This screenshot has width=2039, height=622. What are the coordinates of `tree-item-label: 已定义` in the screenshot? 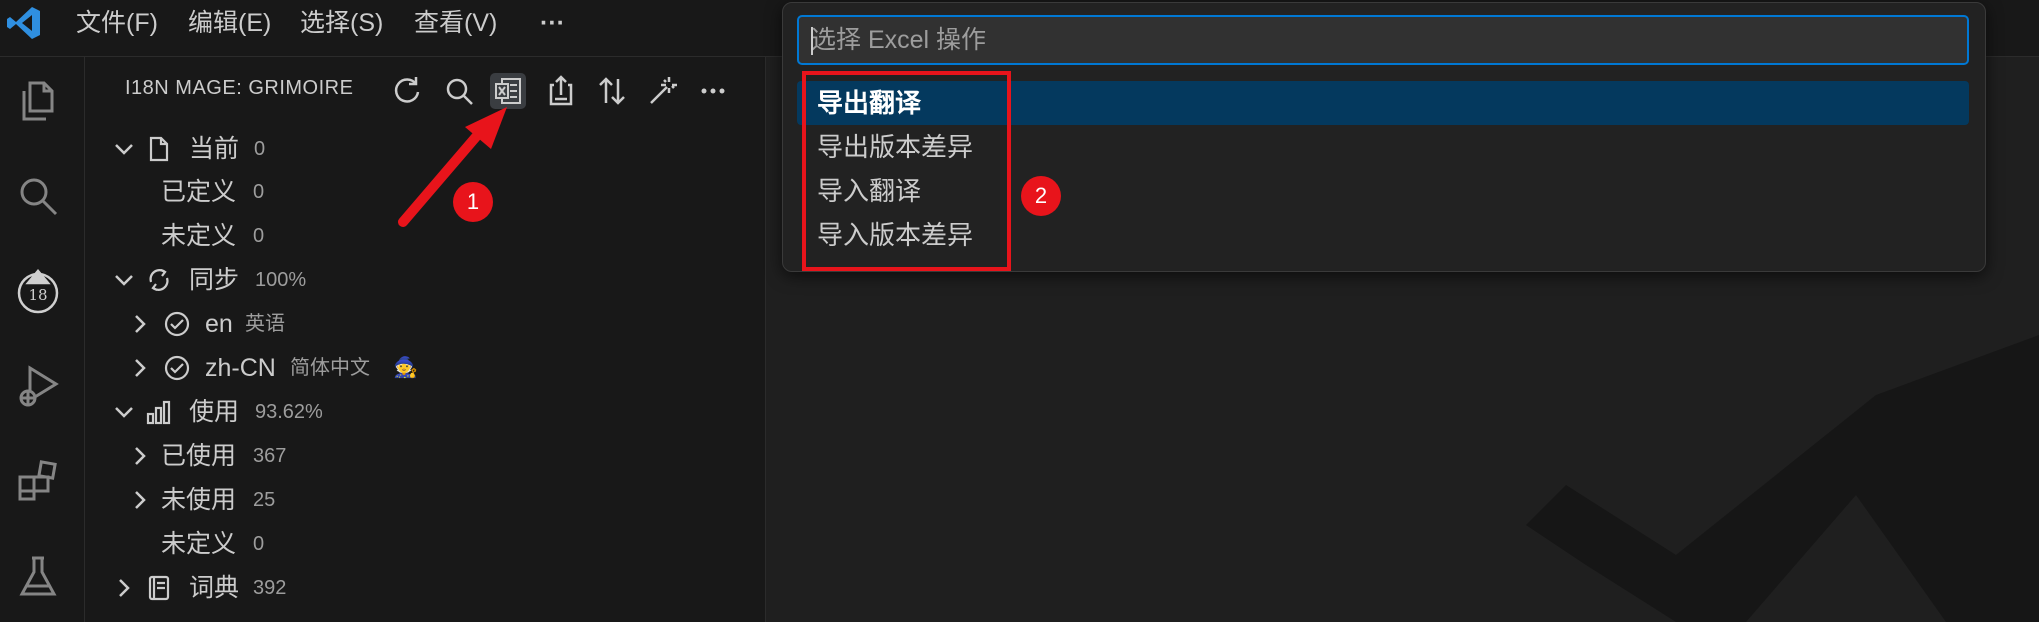 It's located at (199, 192).